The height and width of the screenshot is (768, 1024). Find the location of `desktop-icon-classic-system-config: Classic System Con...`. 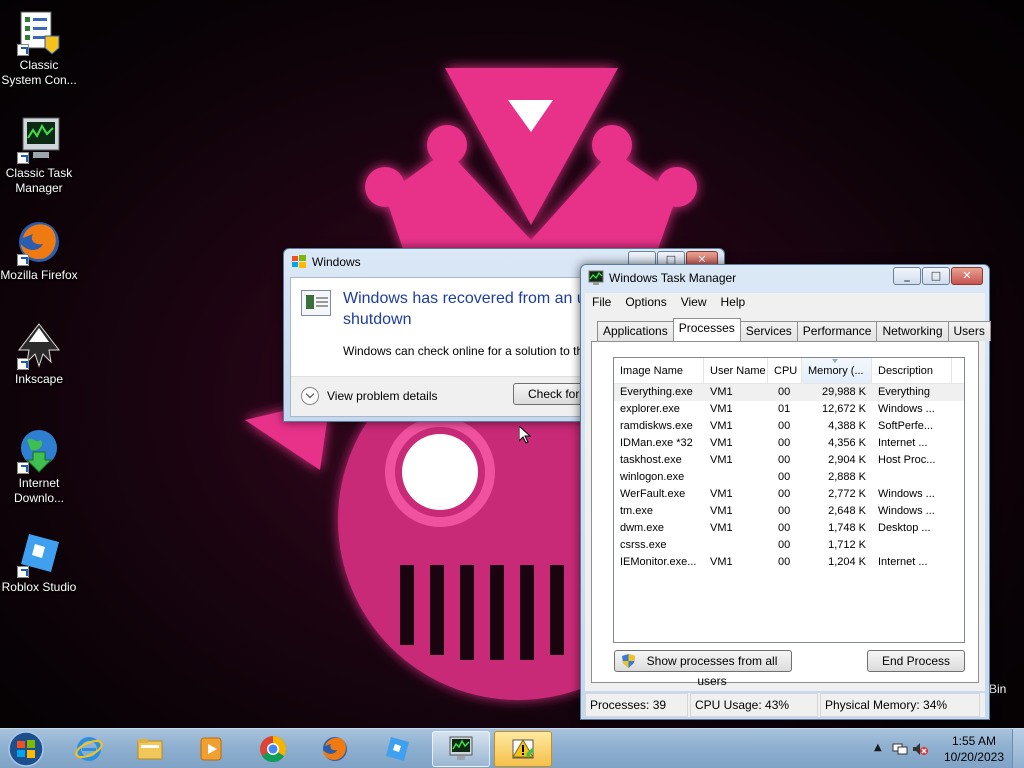

desktop-icon-classic-system-config: Classic System Con... is located at coordinates (39, 48).